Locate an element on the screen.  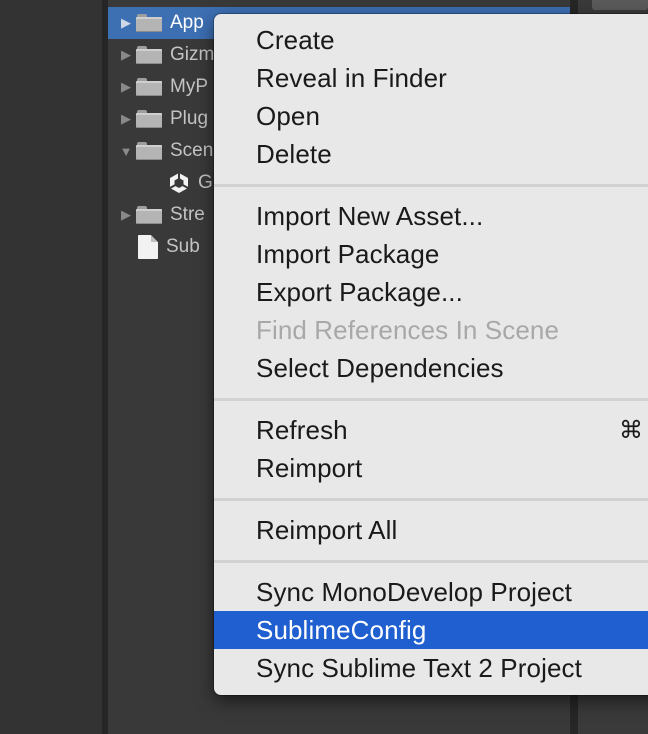
menu-item-sync-sublime-text-2-project: Sync Sublime Text 2 Project is located at coordinates (431, 668).